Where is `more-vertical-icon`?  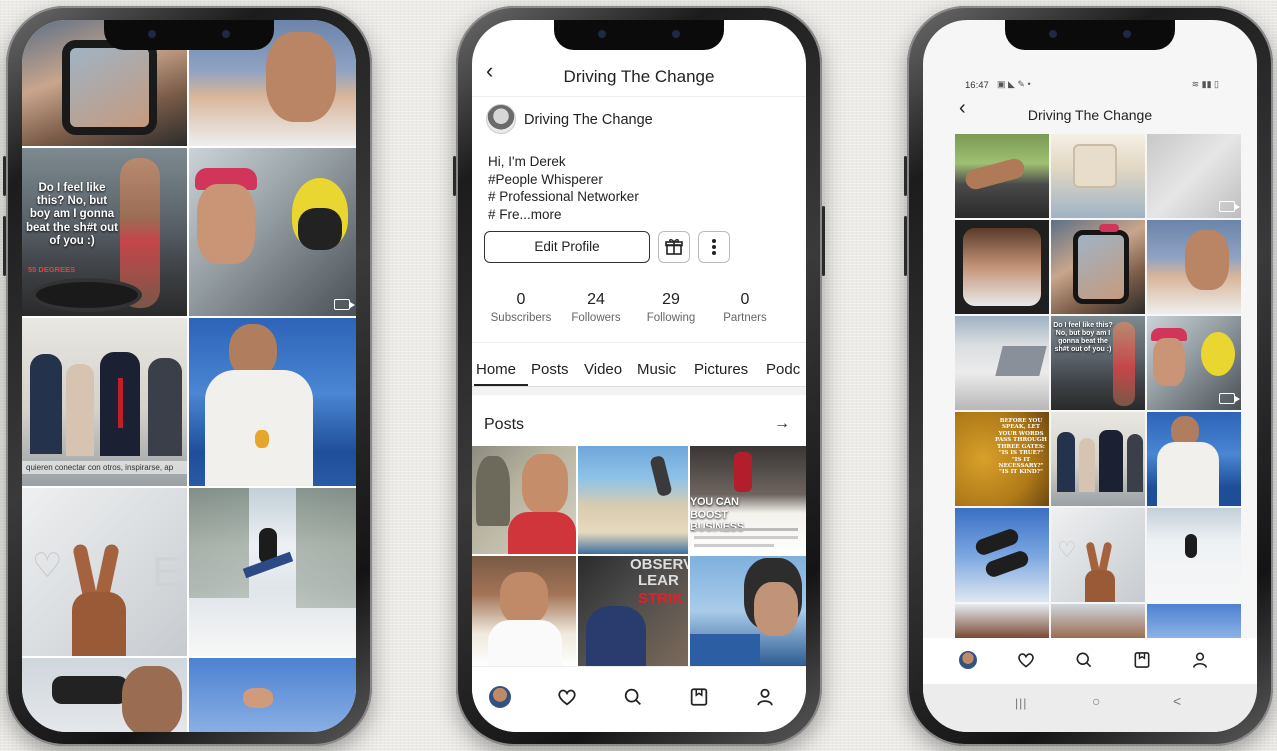
more-vertical-icon is located at coordinates (714, 247).